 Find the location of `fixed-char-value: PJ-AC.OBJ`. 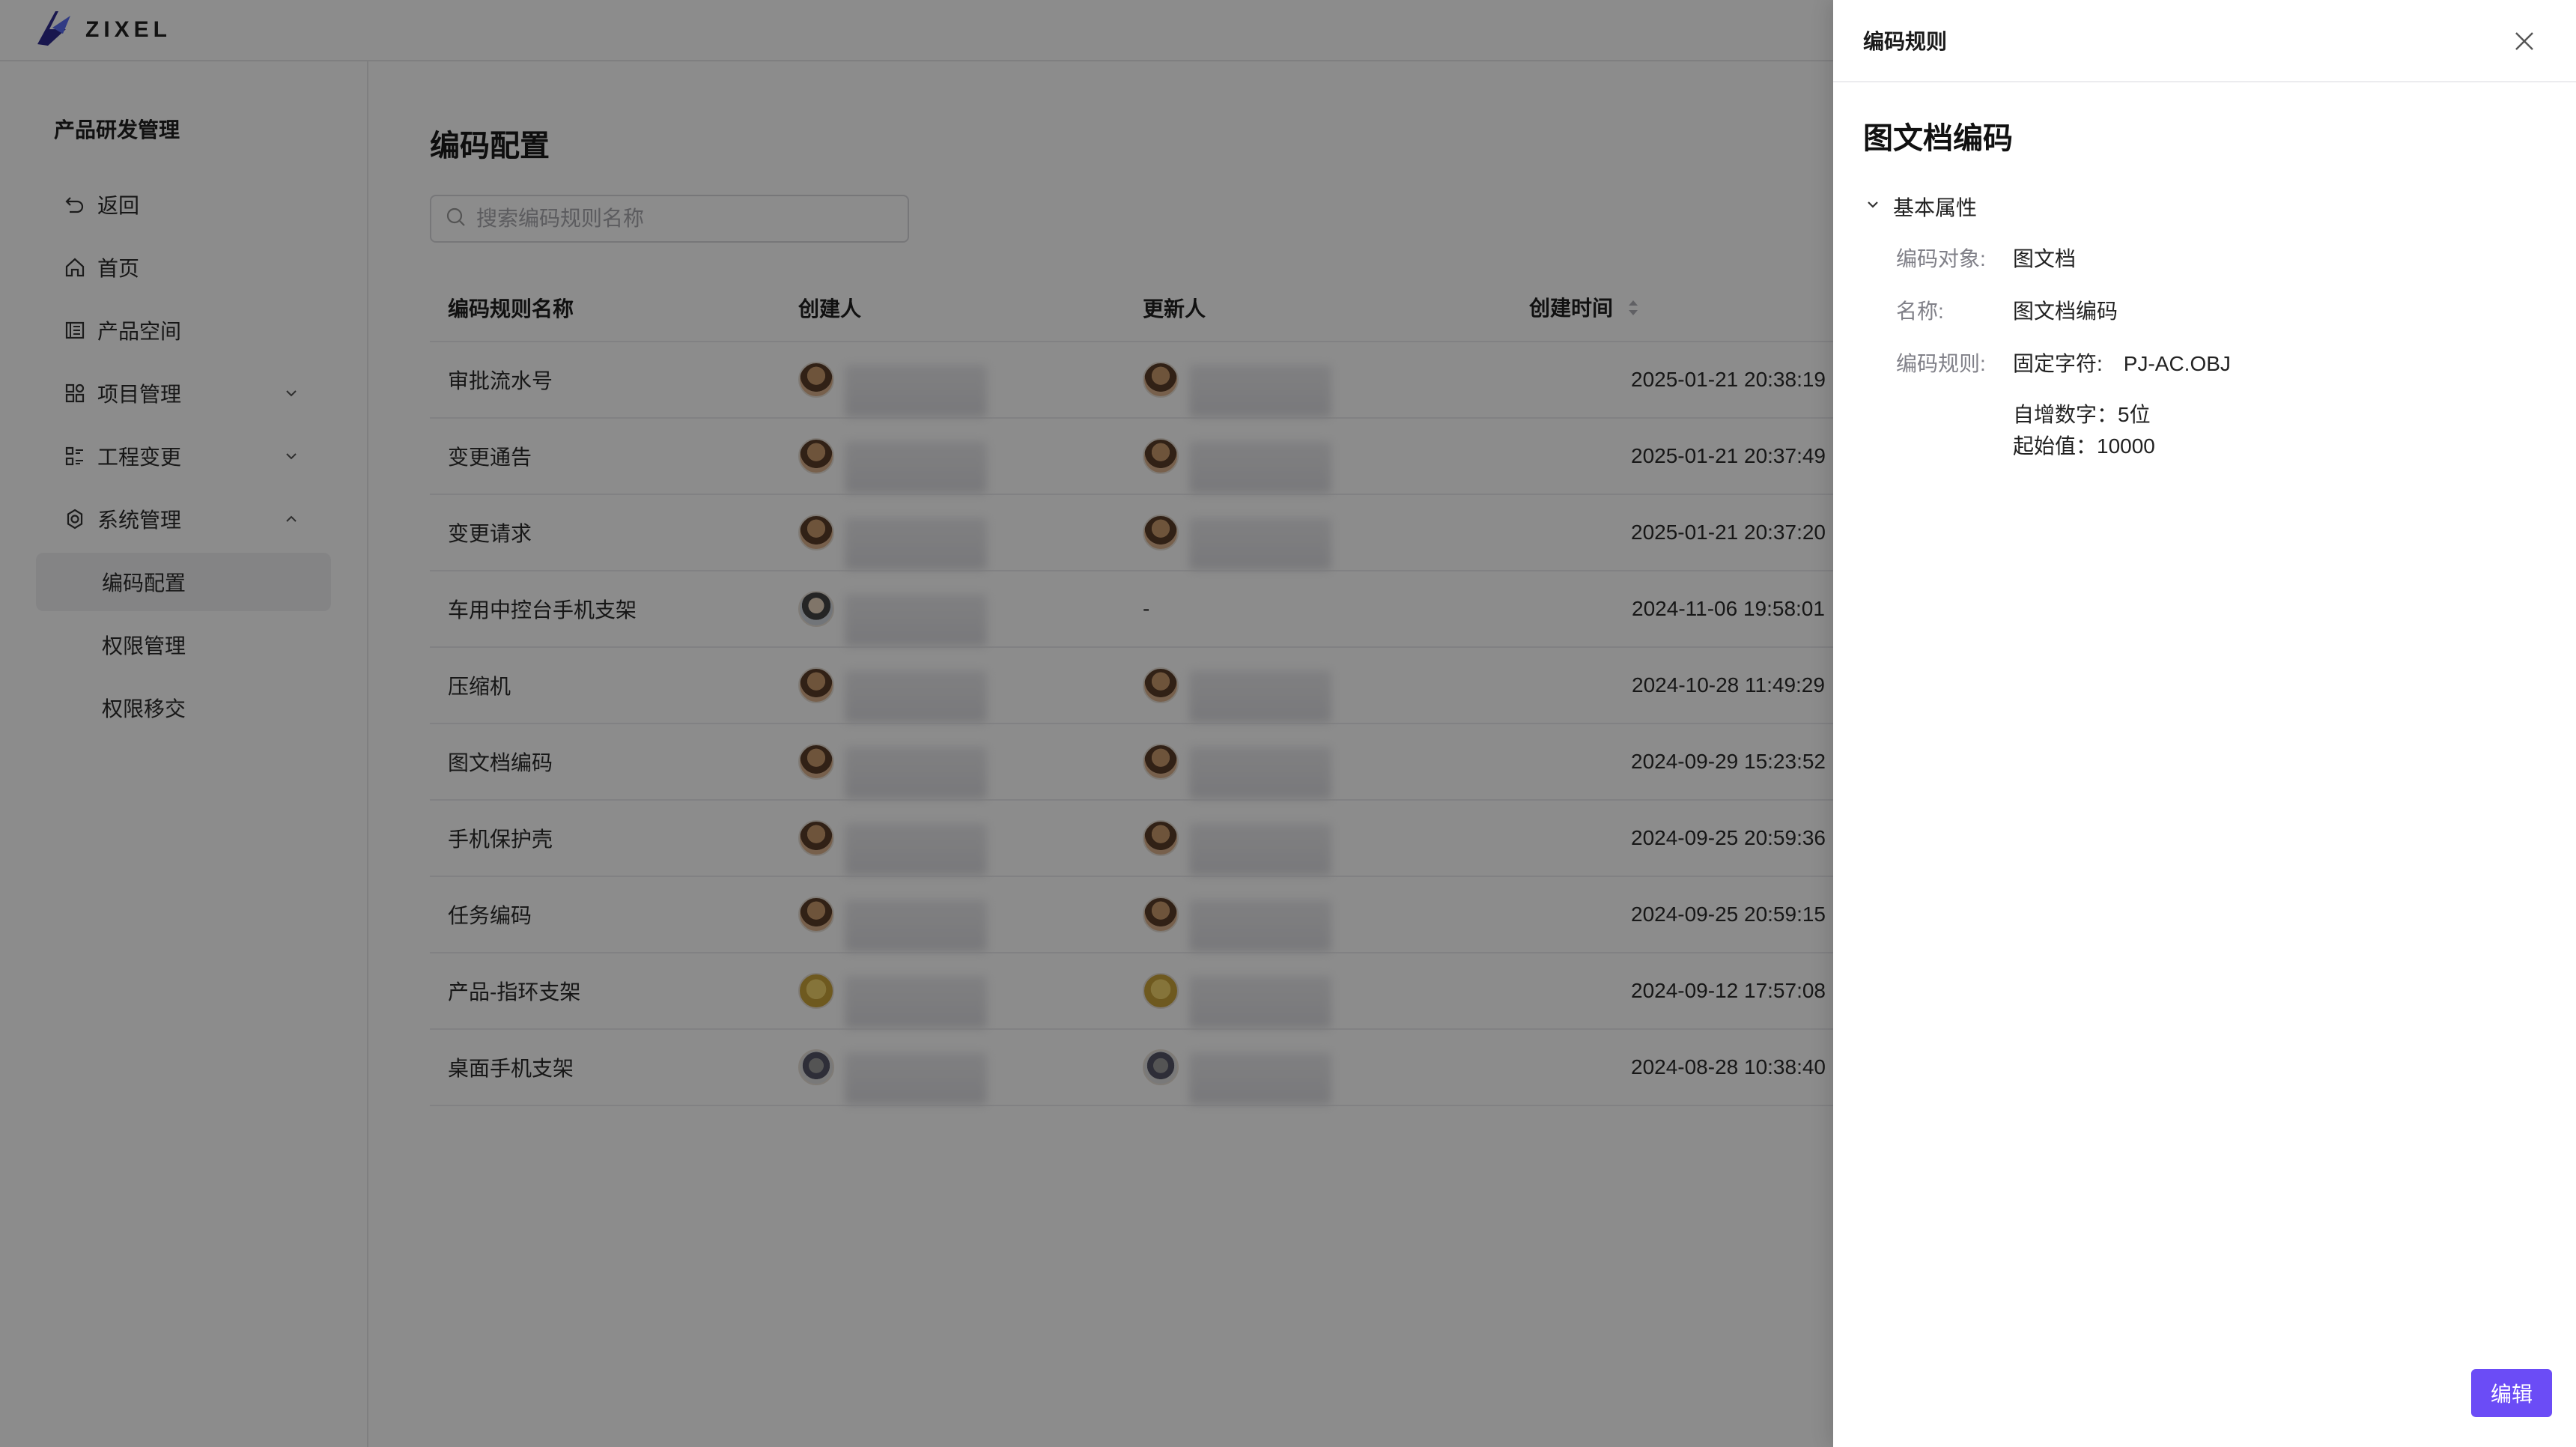

fixed-char-value: PJ-AC.OBJ is located at coordinates (2177, 363).